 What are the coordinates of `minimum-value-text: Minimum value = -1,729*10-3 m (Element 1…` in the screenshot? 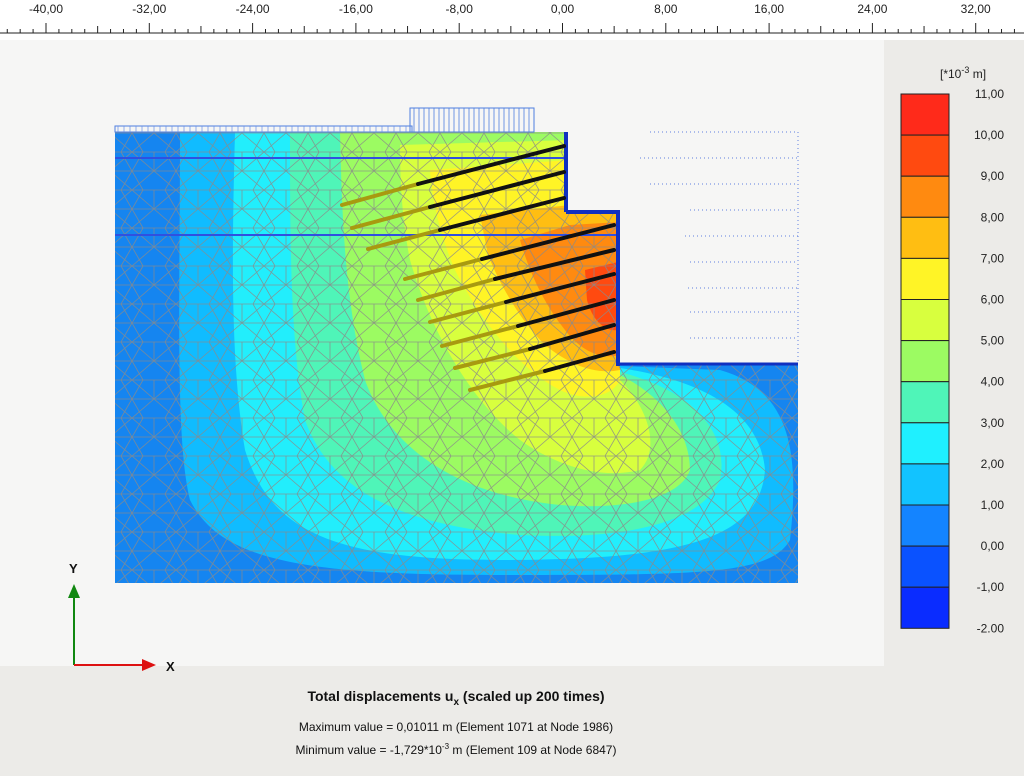 It's located at (456, 749).